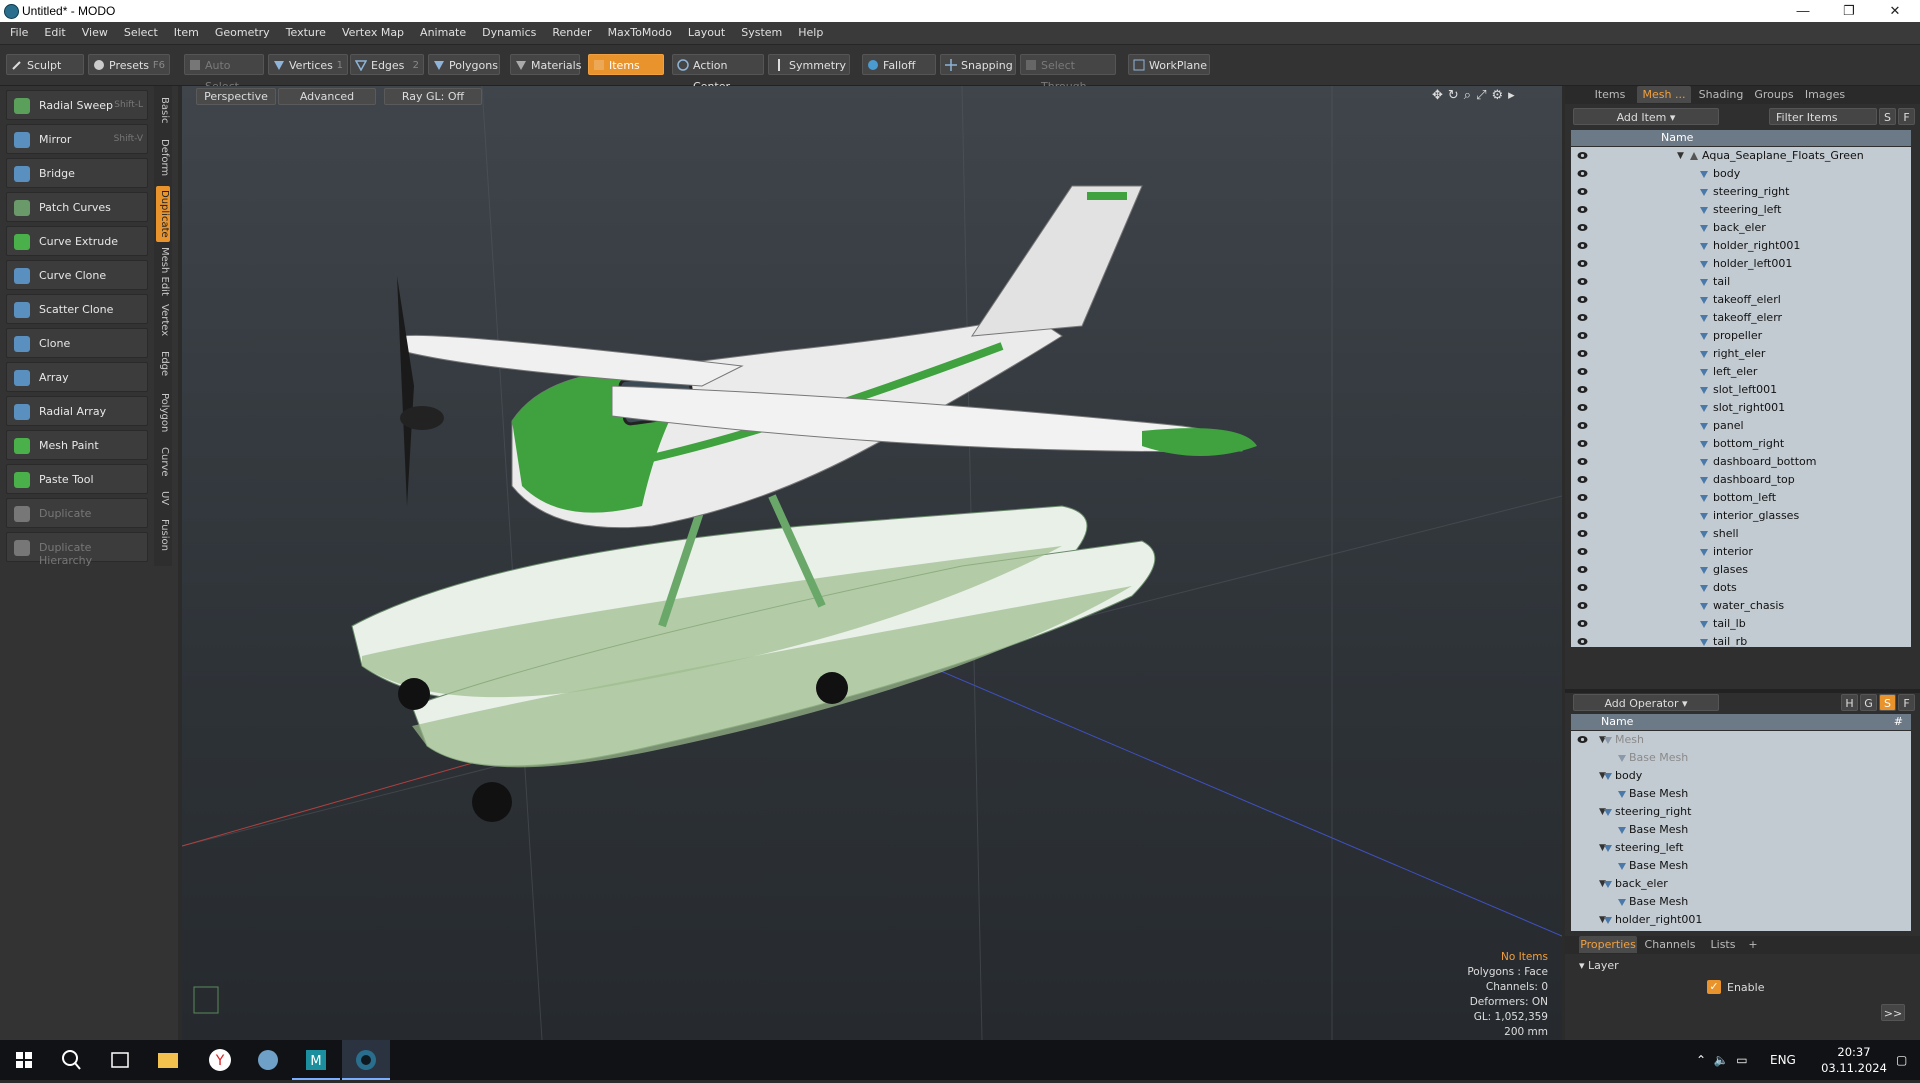 The width and height of the screenshot is (1920, 1083). Describe the element at coordinates (1753, 944) in the screenshot. I see `tab-add: +` at that location.